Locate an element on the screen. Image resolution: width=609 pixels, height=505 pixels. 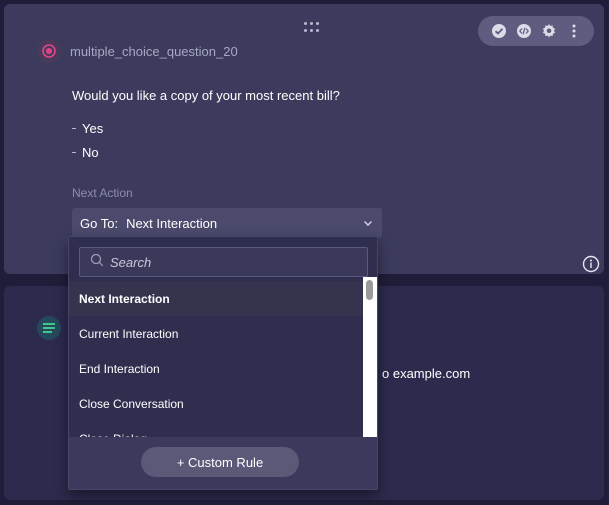
goto-label: Go To: is located at coordinates (99, 223).